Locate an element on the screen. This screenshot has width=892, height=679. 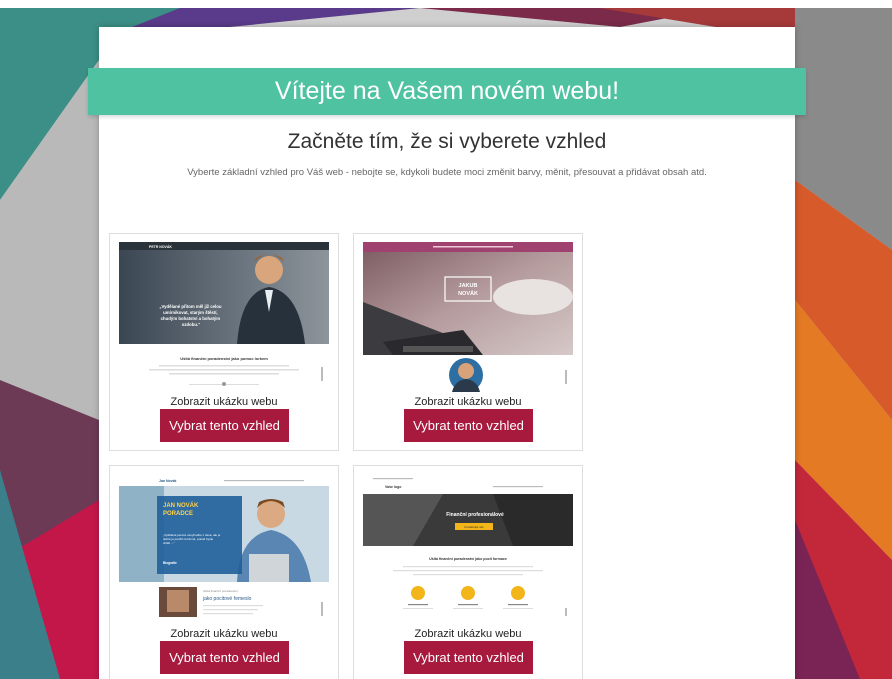
select-template-button-1: Vybrat tento vzhled is located at coordinates (224, 425).